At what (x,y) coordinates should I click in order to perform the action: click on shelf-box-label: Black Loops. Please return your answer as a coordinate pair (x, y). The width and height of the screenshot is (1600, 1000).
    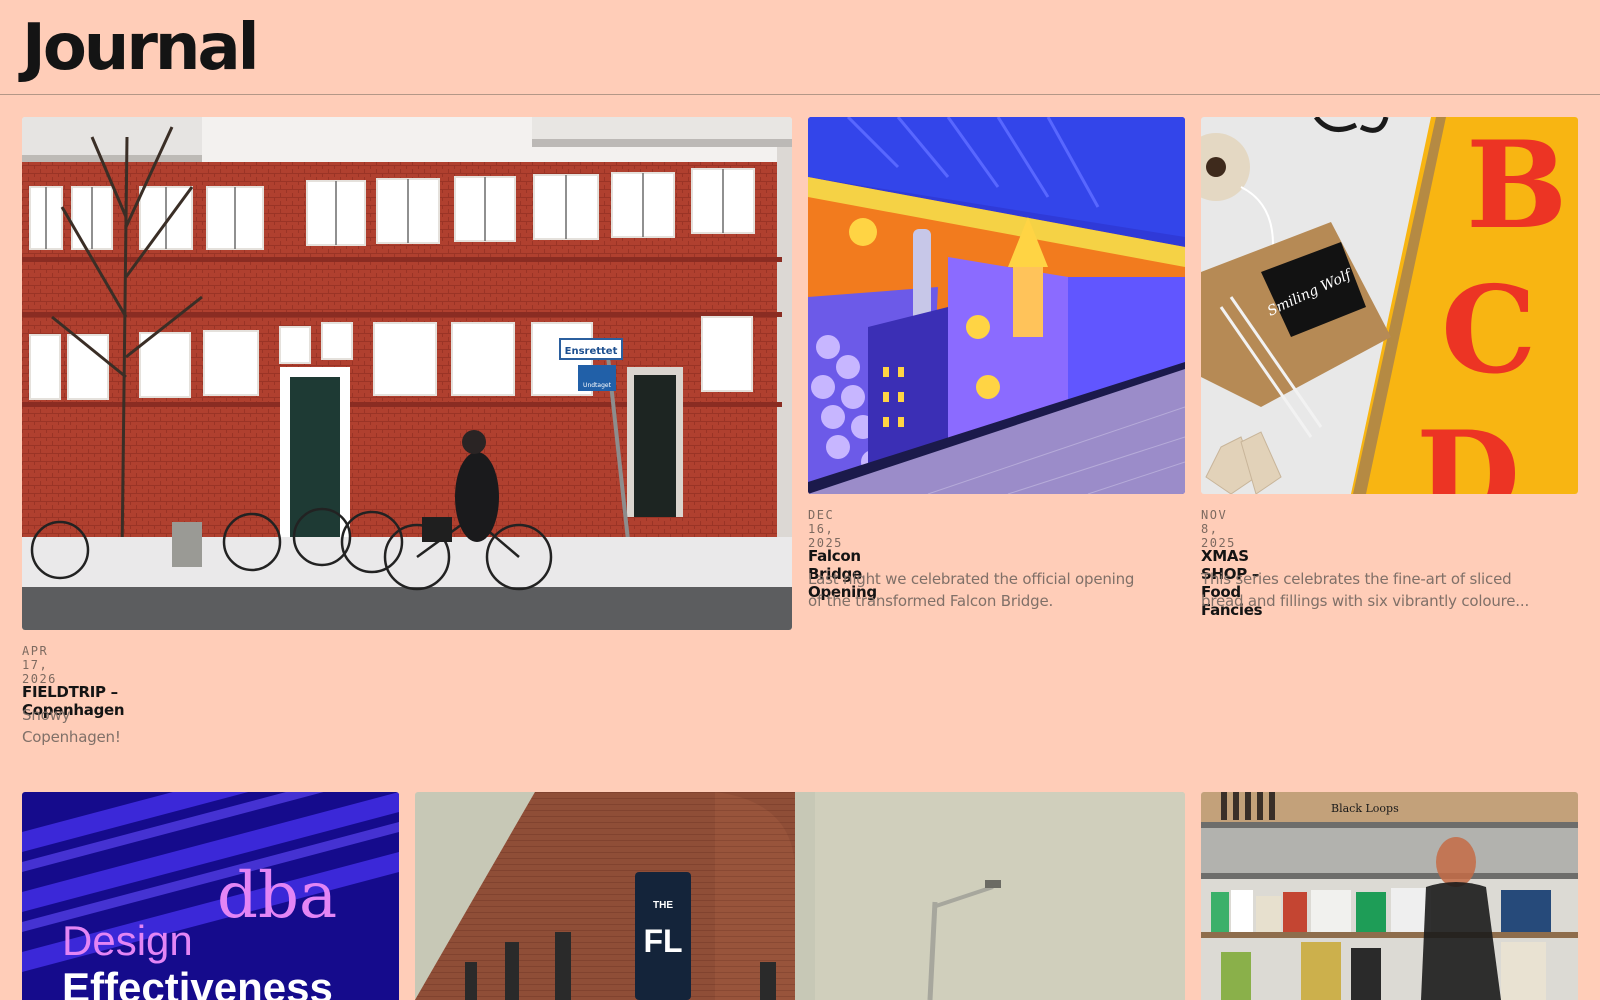
    Looking at the image, I should click on (1365, 808).